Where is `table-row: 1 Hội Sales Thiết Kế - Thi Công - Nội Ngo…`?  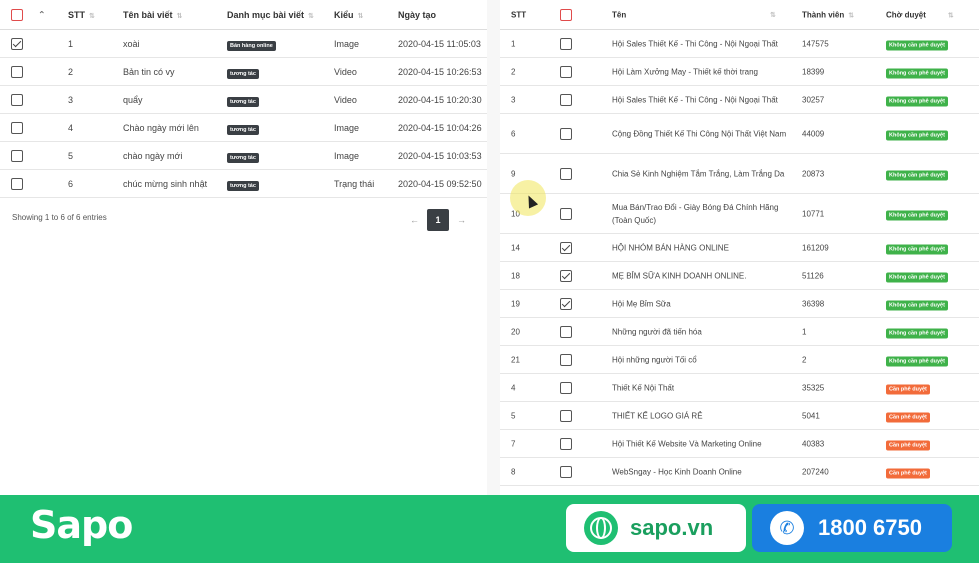 table-row: 1 Hội Sales Thiết Kế - Thi Công - Nội Ngo… is located at coordinates (739, 44).